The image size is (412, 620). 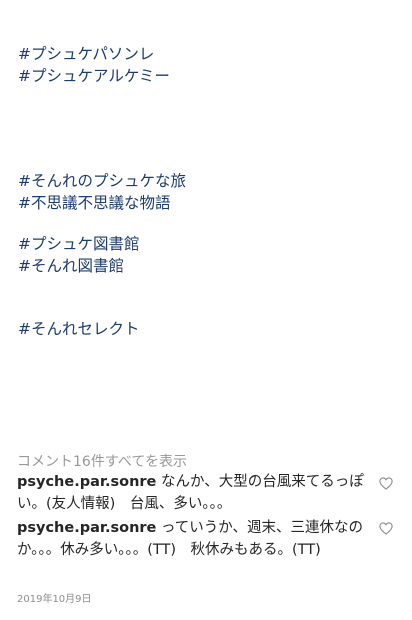 I want to click on hashtag-link: #そんれのプシュケな旅, so click(x=208, y=182).